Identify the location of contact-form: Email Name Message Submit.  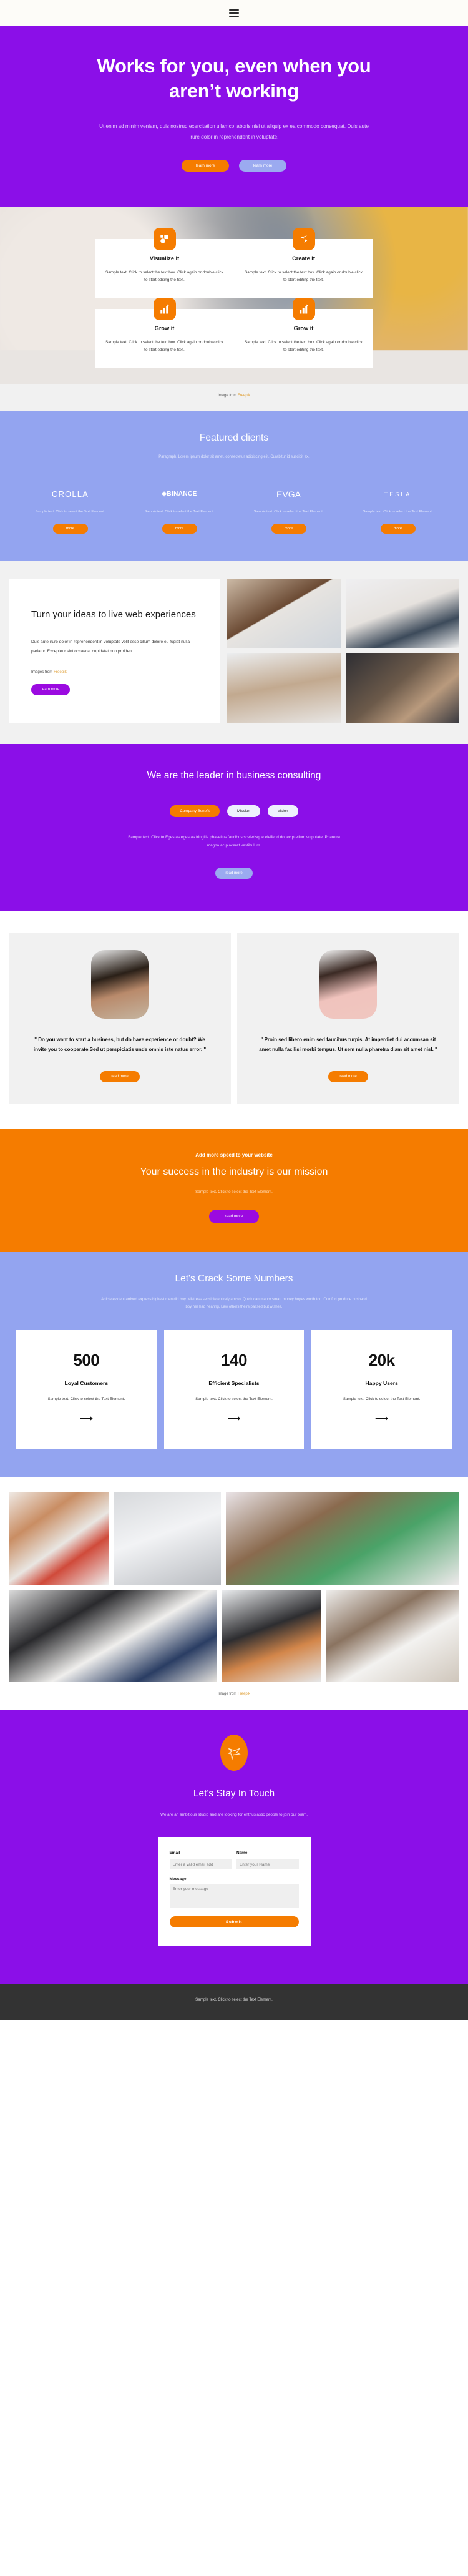
(234, 1891).